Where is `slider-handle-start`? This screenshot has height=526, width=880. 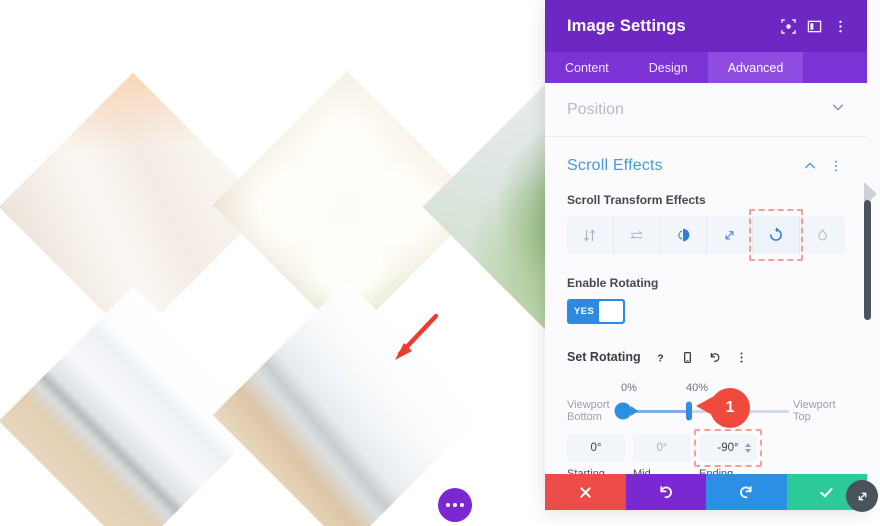
slider-handle-start is located at coordinates (623, 411).